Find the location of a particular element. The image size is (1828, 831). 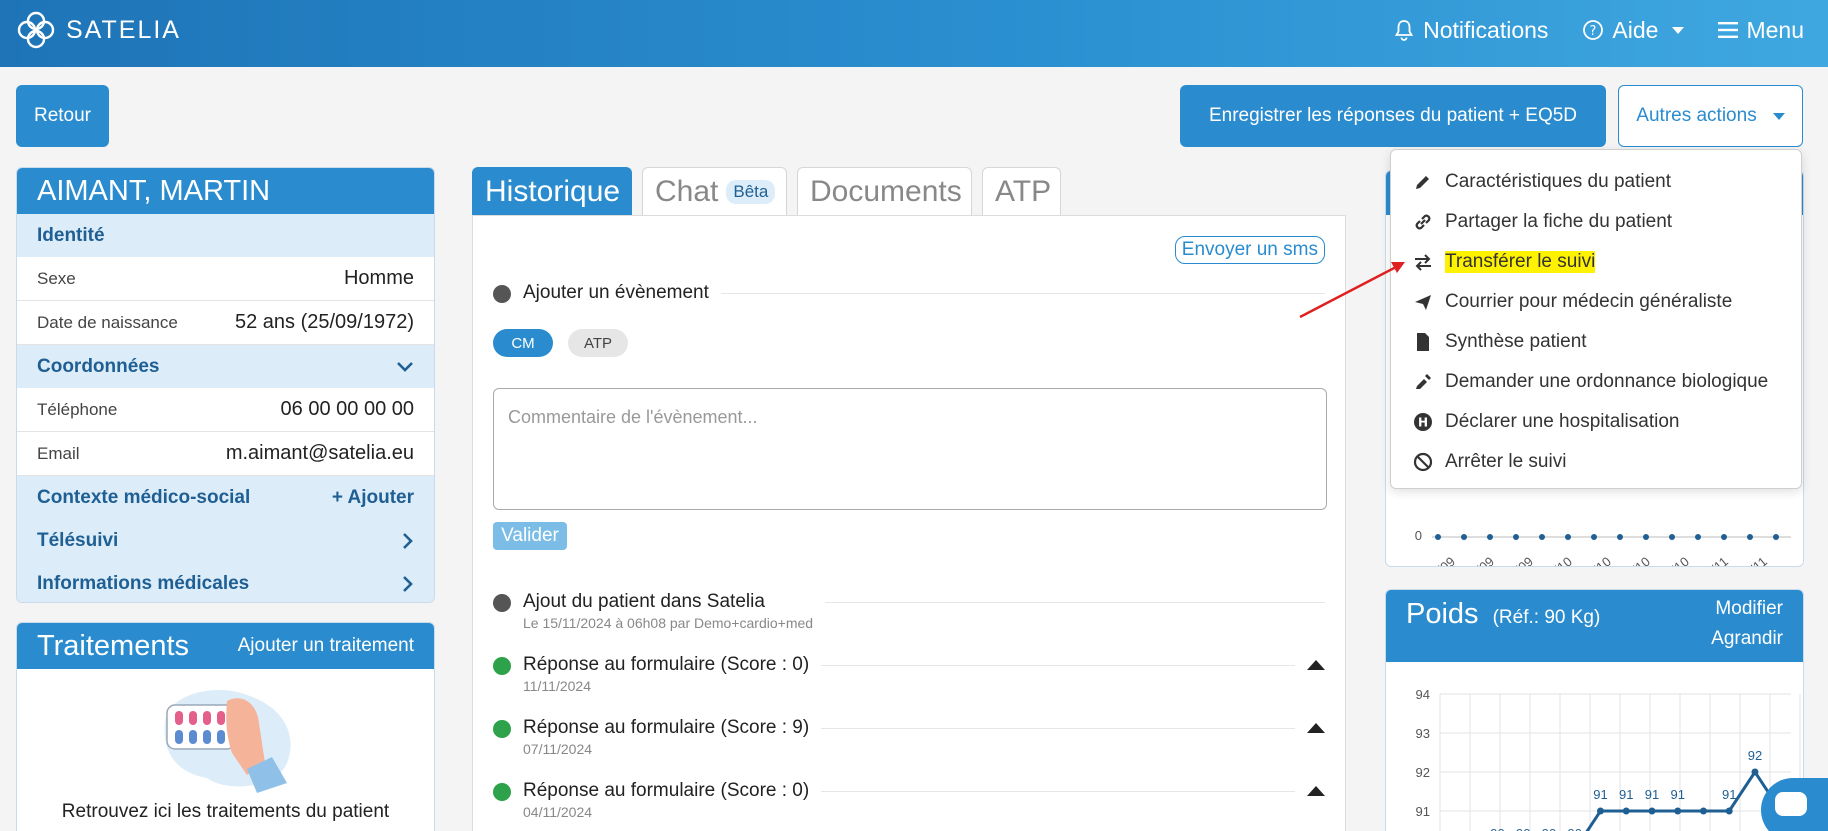

menu-item-label: Demander une ordonnance biologique is located at coordinates (1607, 381).